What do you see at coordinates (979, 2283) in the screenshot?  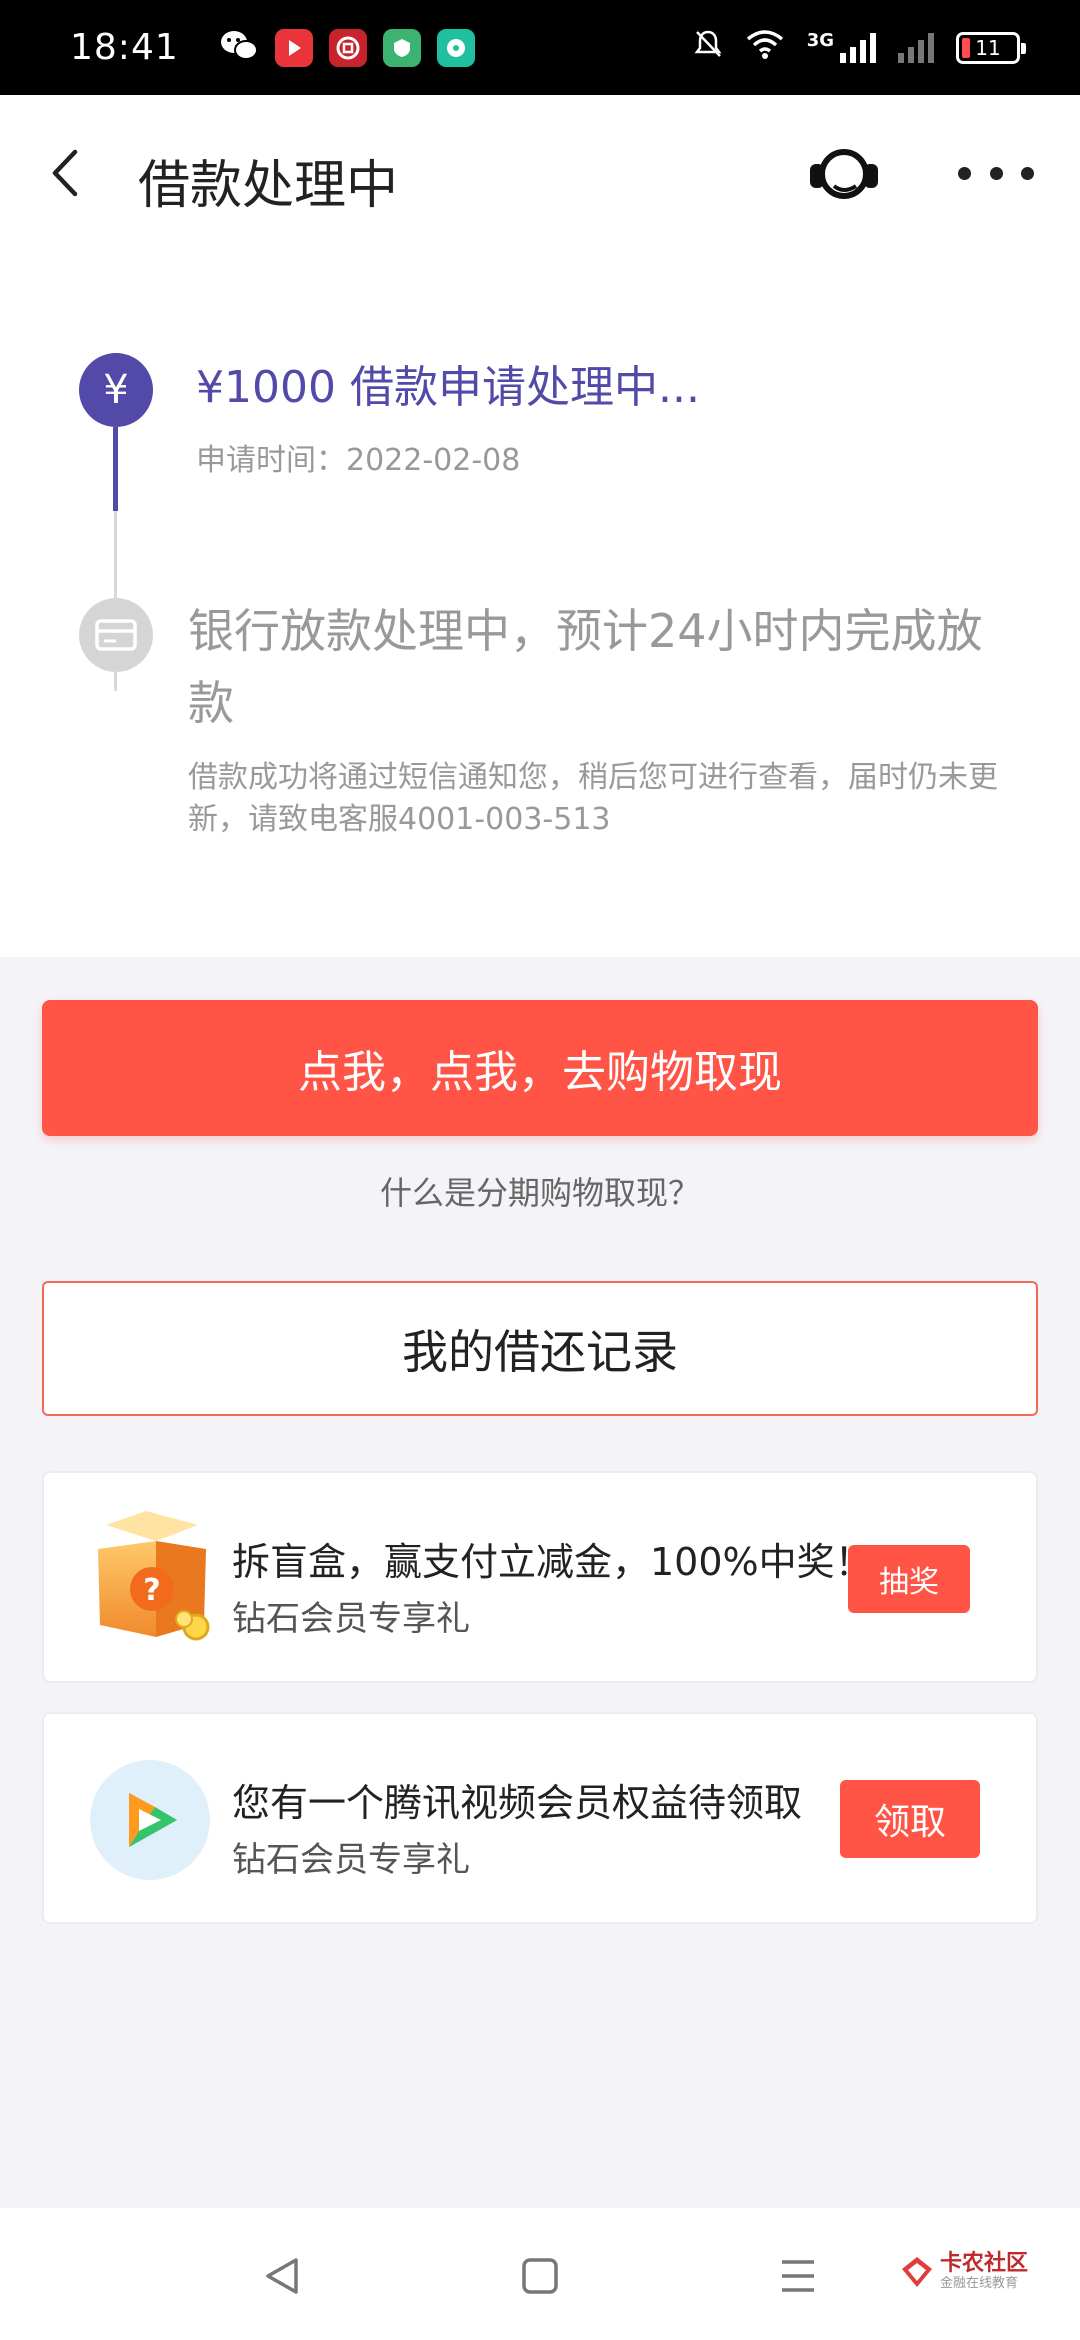 I see `watermark-tagline: 金融在线教育` at bounding box center [979, 2283].